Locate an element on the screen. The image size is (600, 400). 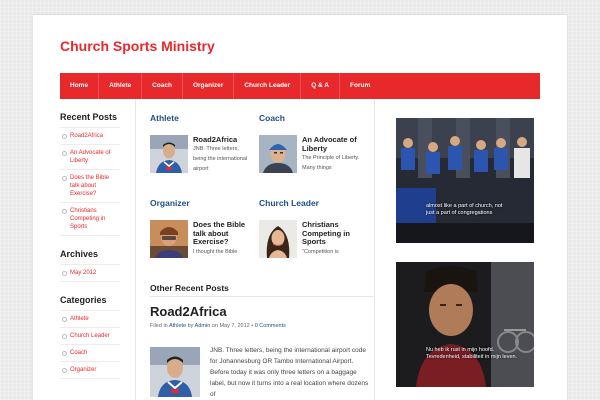
archives-list: May 2012 is located at coordinates (90, 273).